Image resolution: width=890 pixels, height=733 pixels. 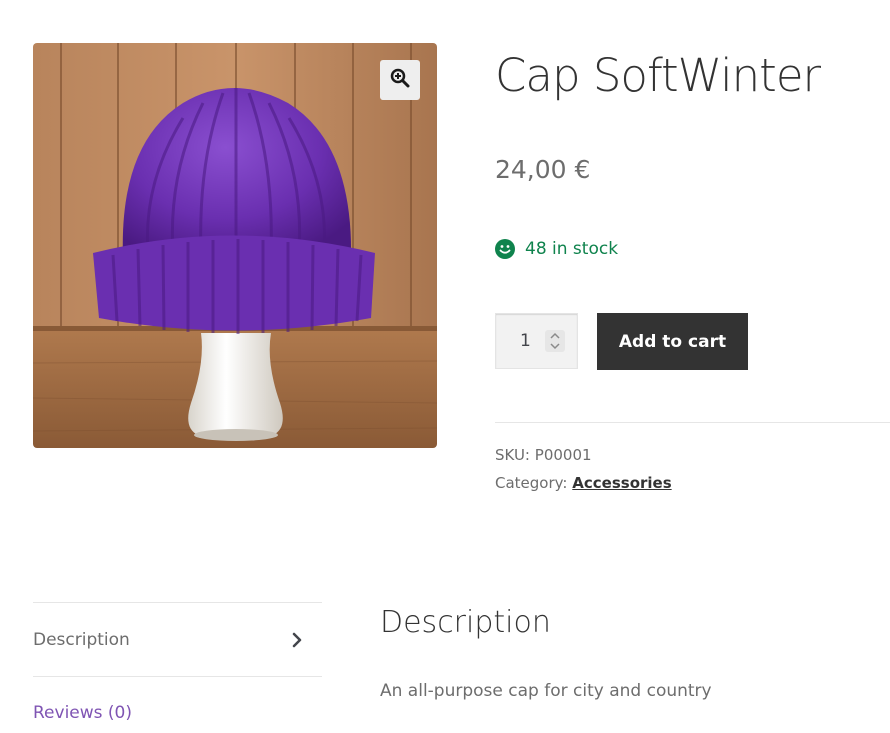 I want to click on description-text: An all-purpose cap for city and country, so click(x=546, y=691).